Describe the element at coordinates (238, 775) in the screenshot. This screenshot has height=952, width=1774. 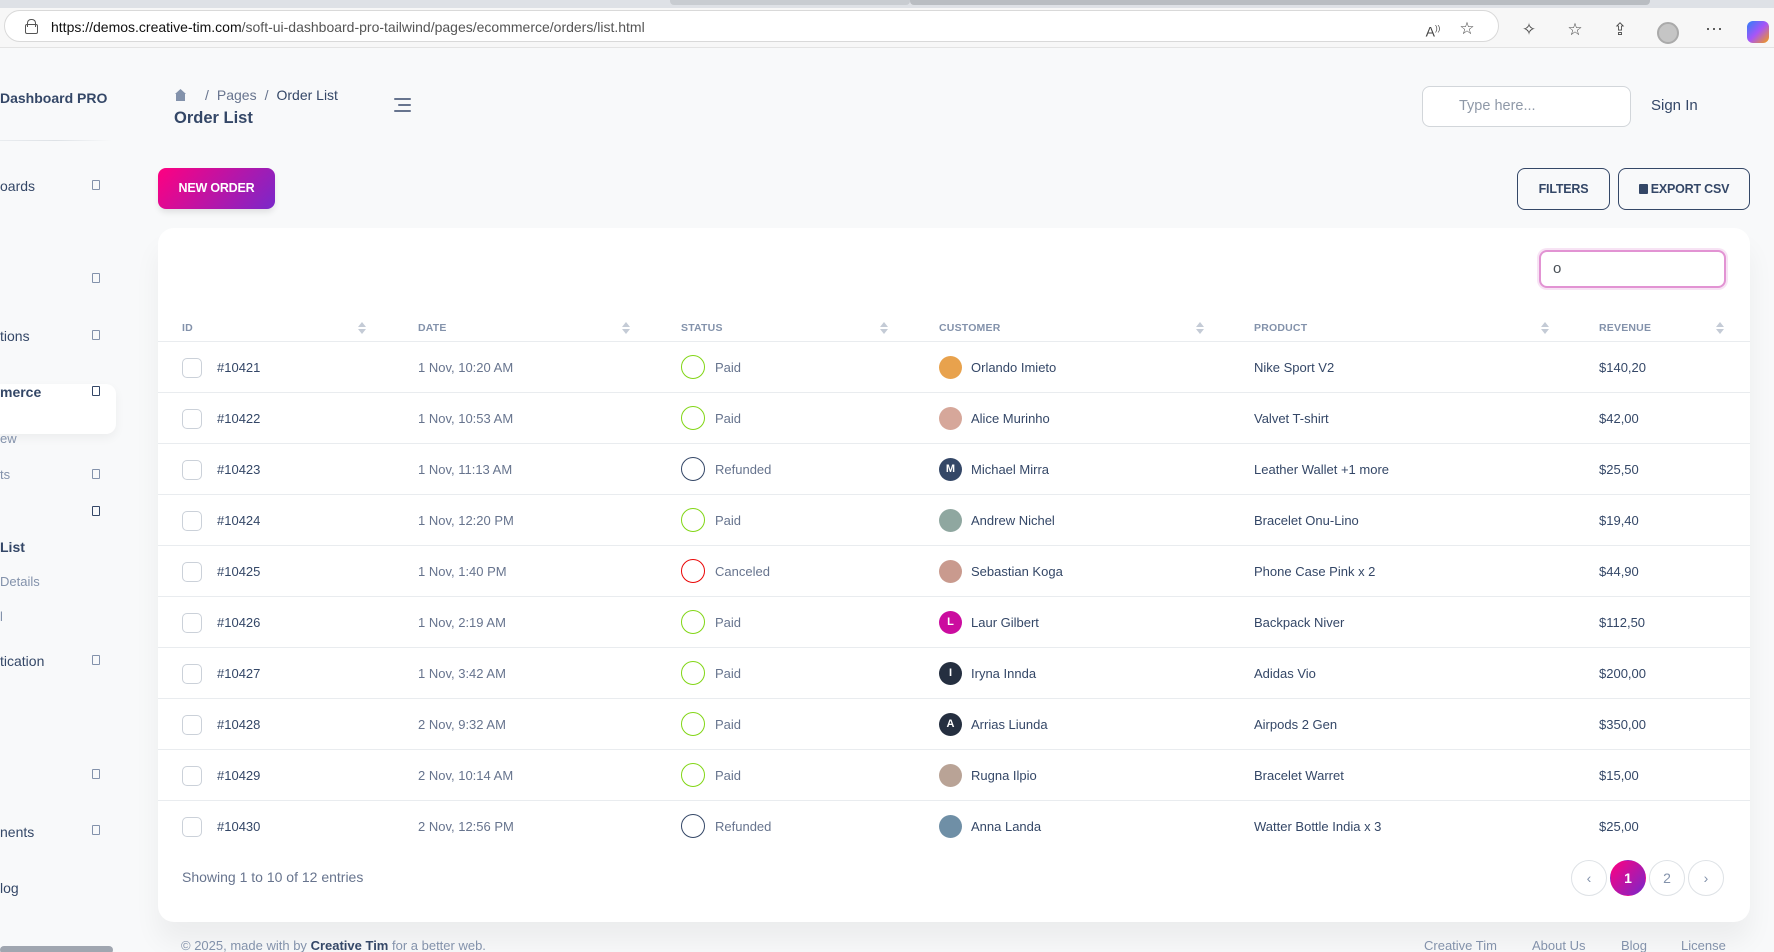
I see `order-id: #10429` at that location.